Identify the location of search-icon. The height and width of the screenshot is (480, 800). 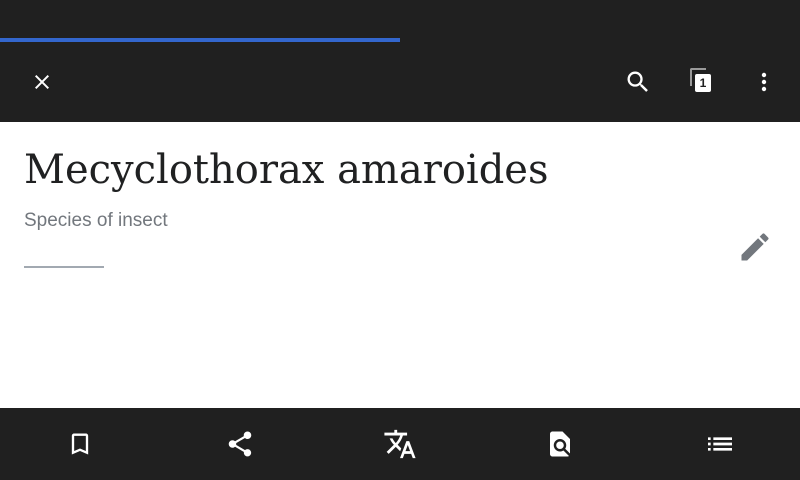
(637, 81).